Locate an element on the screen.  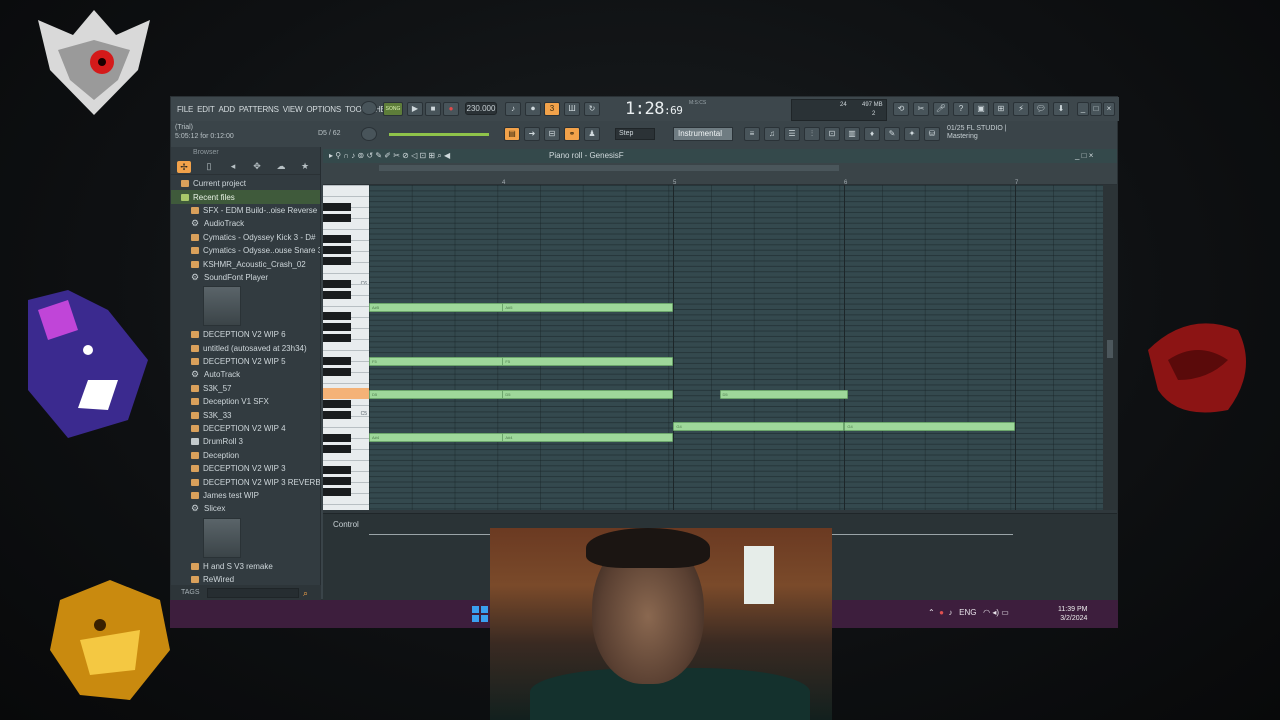
microphone-tray-icon: ● is located at coordinates (941, 612).